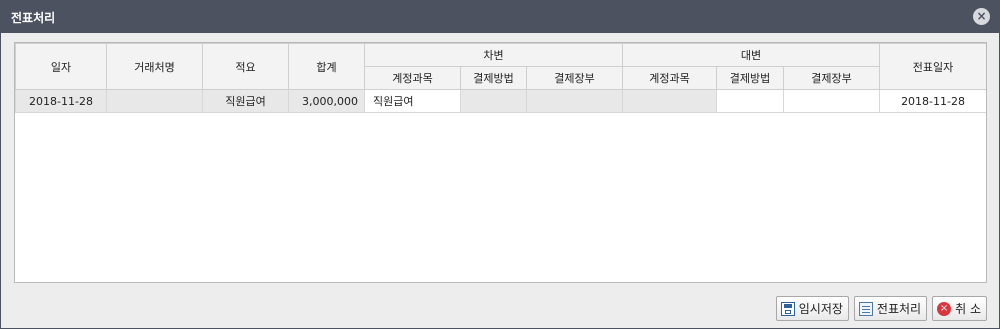  What do you see at coordinates (820, 309) in the screenshot?
I see `temp-save-label: 임시저장` at bounding box center [820, 309].